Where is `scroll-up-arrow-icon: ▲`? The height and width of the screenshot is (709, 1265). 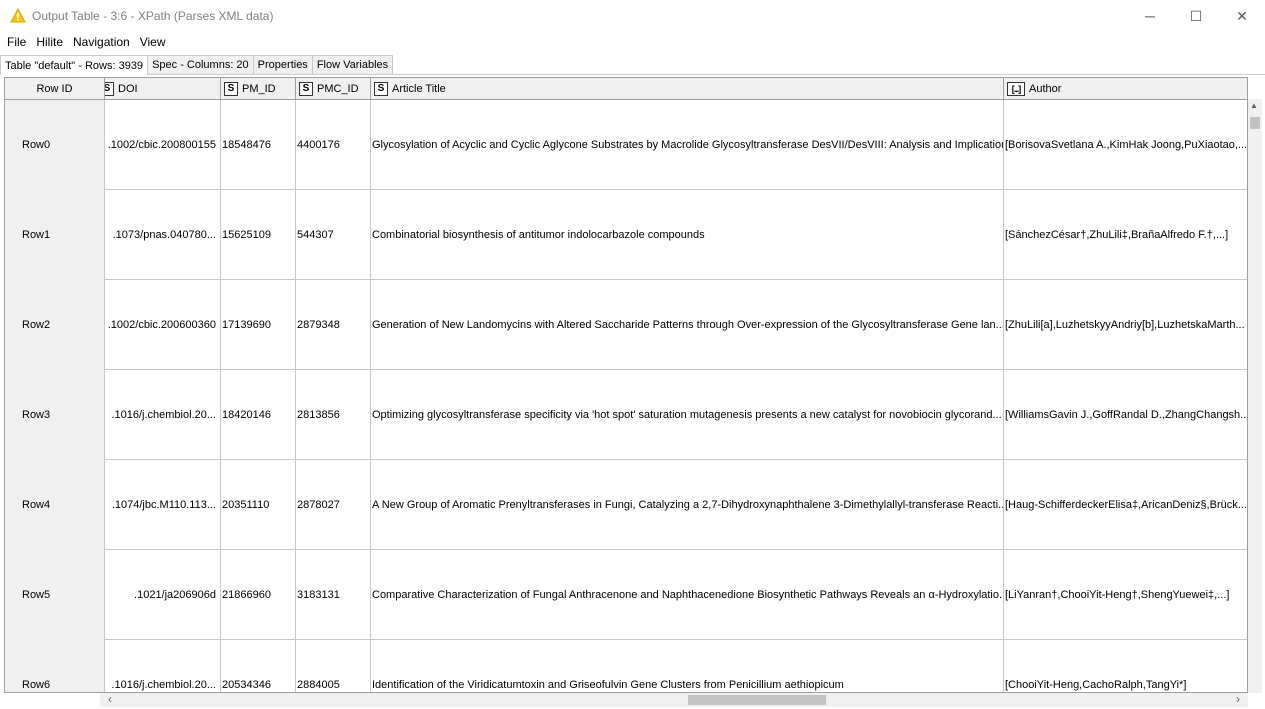
scroll-up-arrow-icon: ▲ is located at coordinates (1254, 105).